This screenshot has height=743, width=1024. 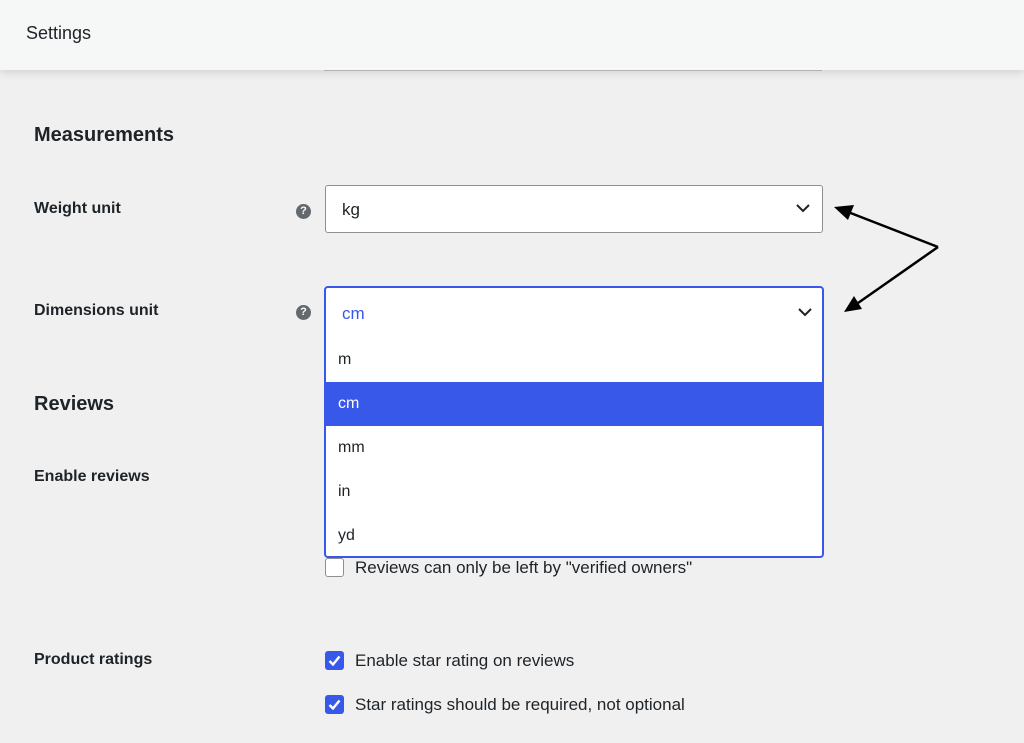 I want to click on dropdown-option-in: in, so click(x=574, y=492).